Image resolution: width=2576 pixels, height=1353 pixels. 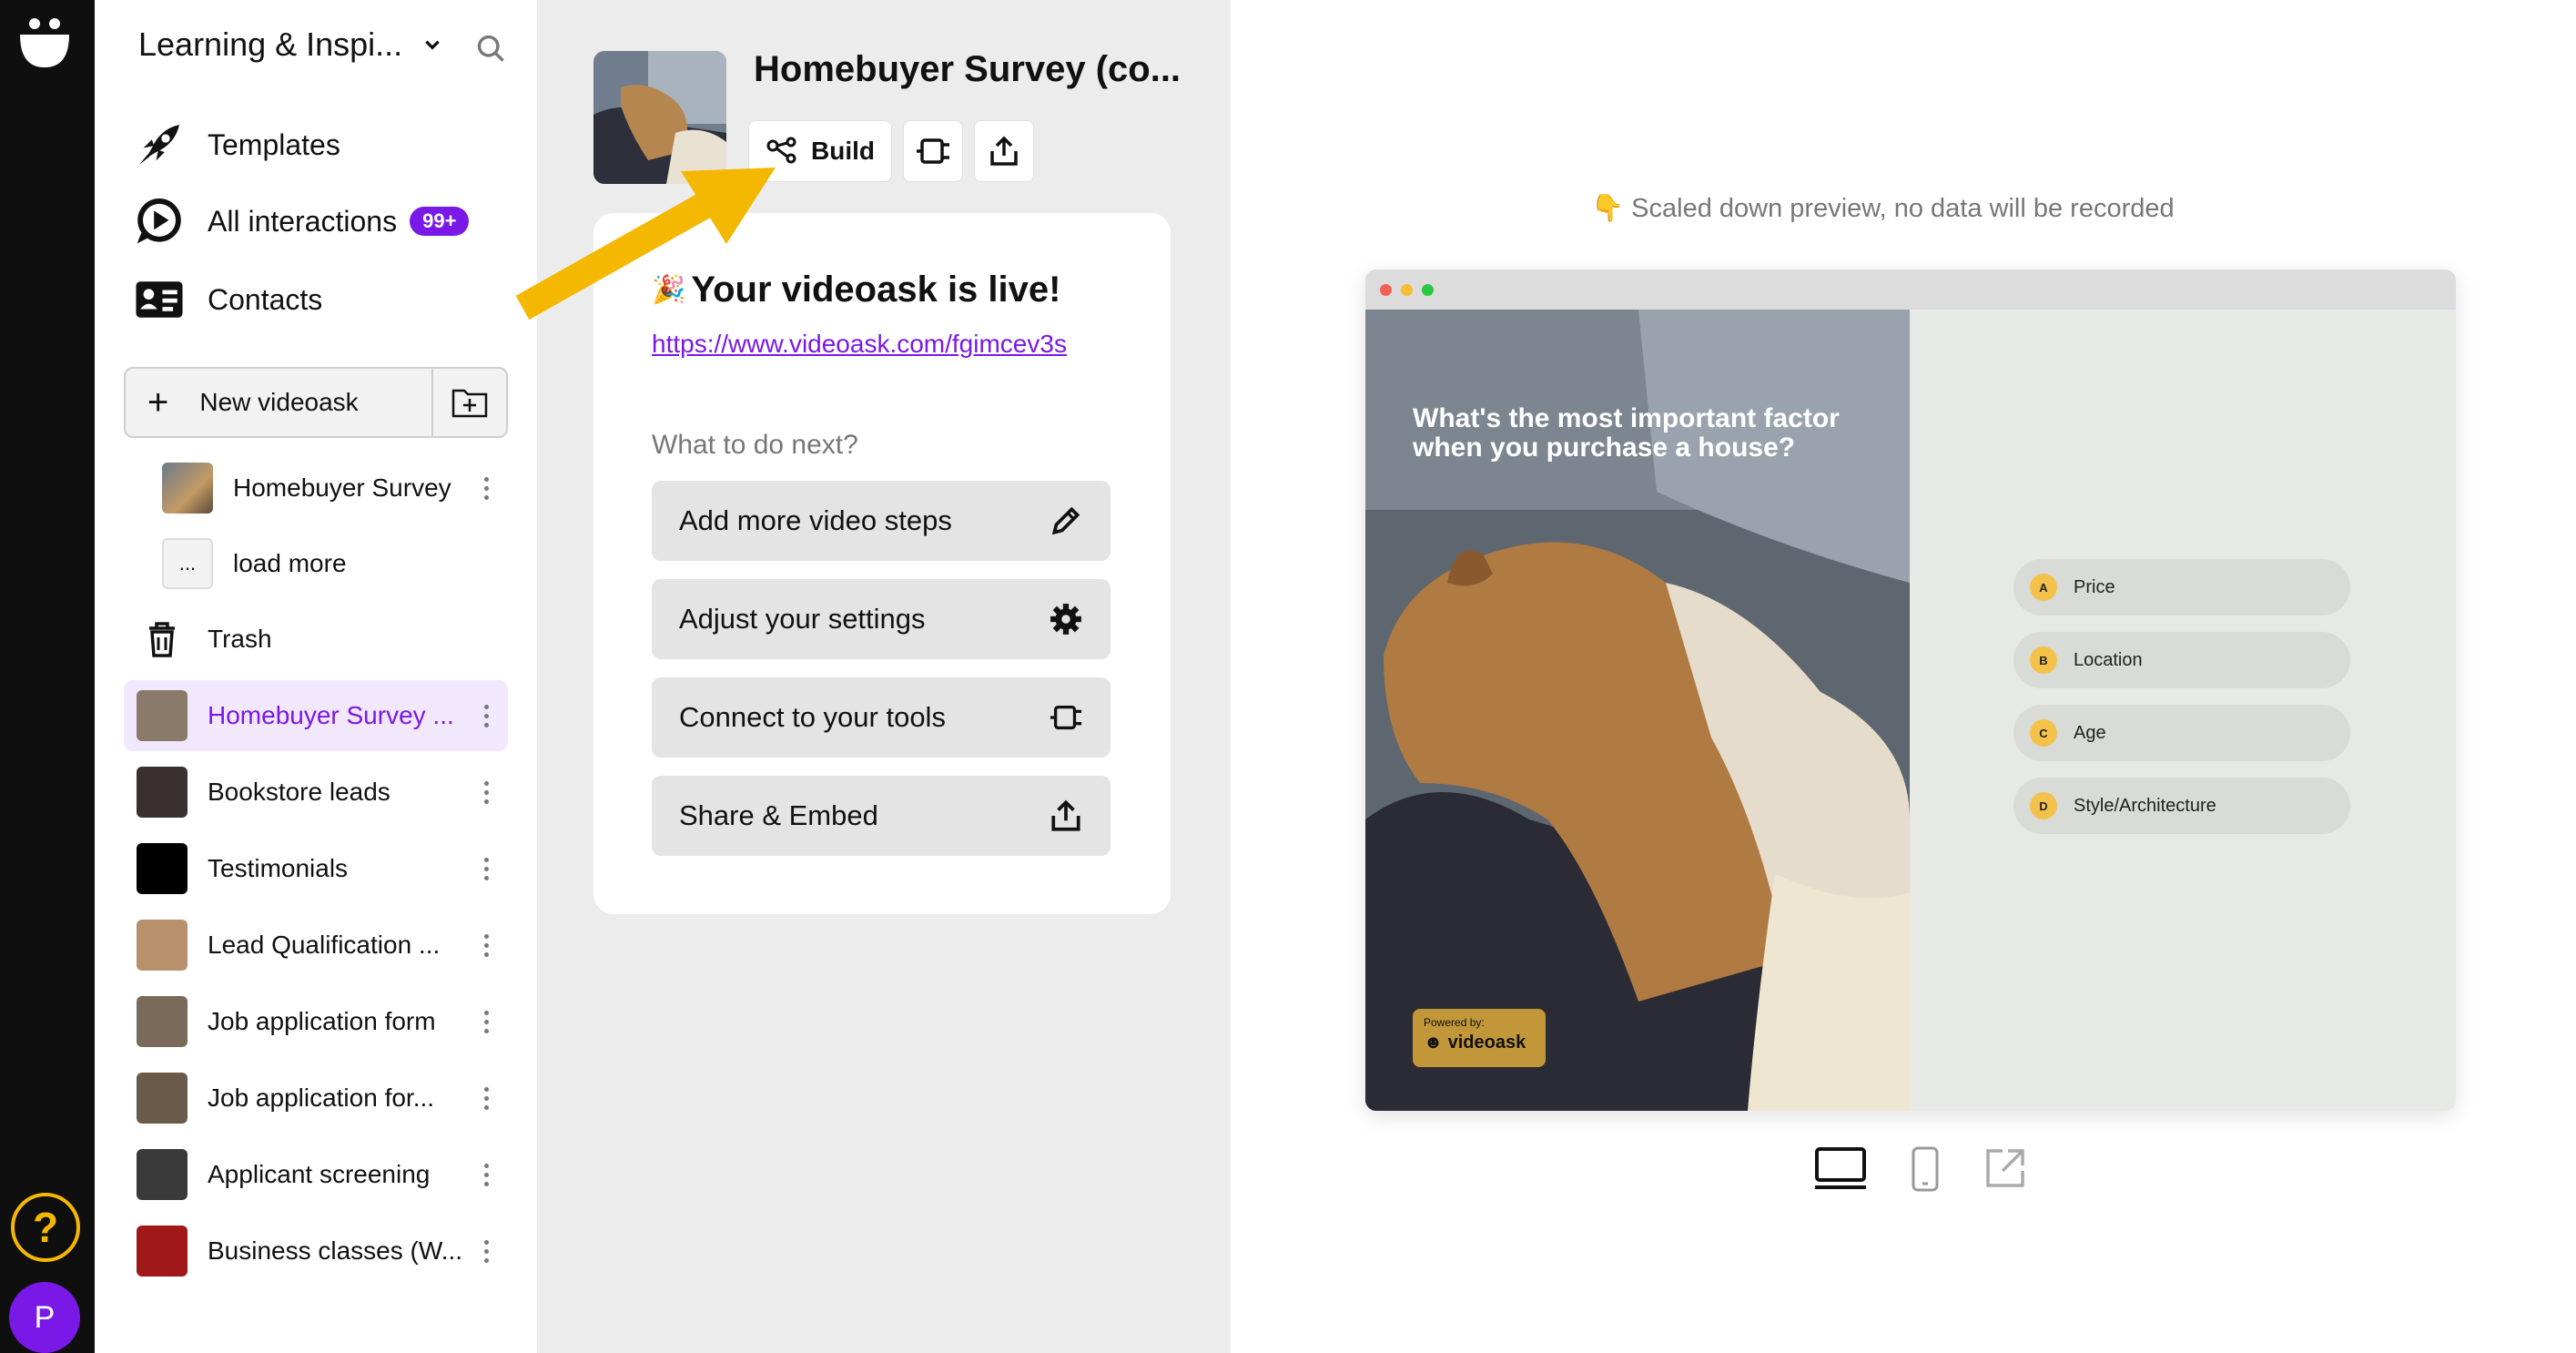 What do you see at coordinates (2090, 733) in the screenshot?
I see `choice-label: Age` at bounding box center [2090, 733].